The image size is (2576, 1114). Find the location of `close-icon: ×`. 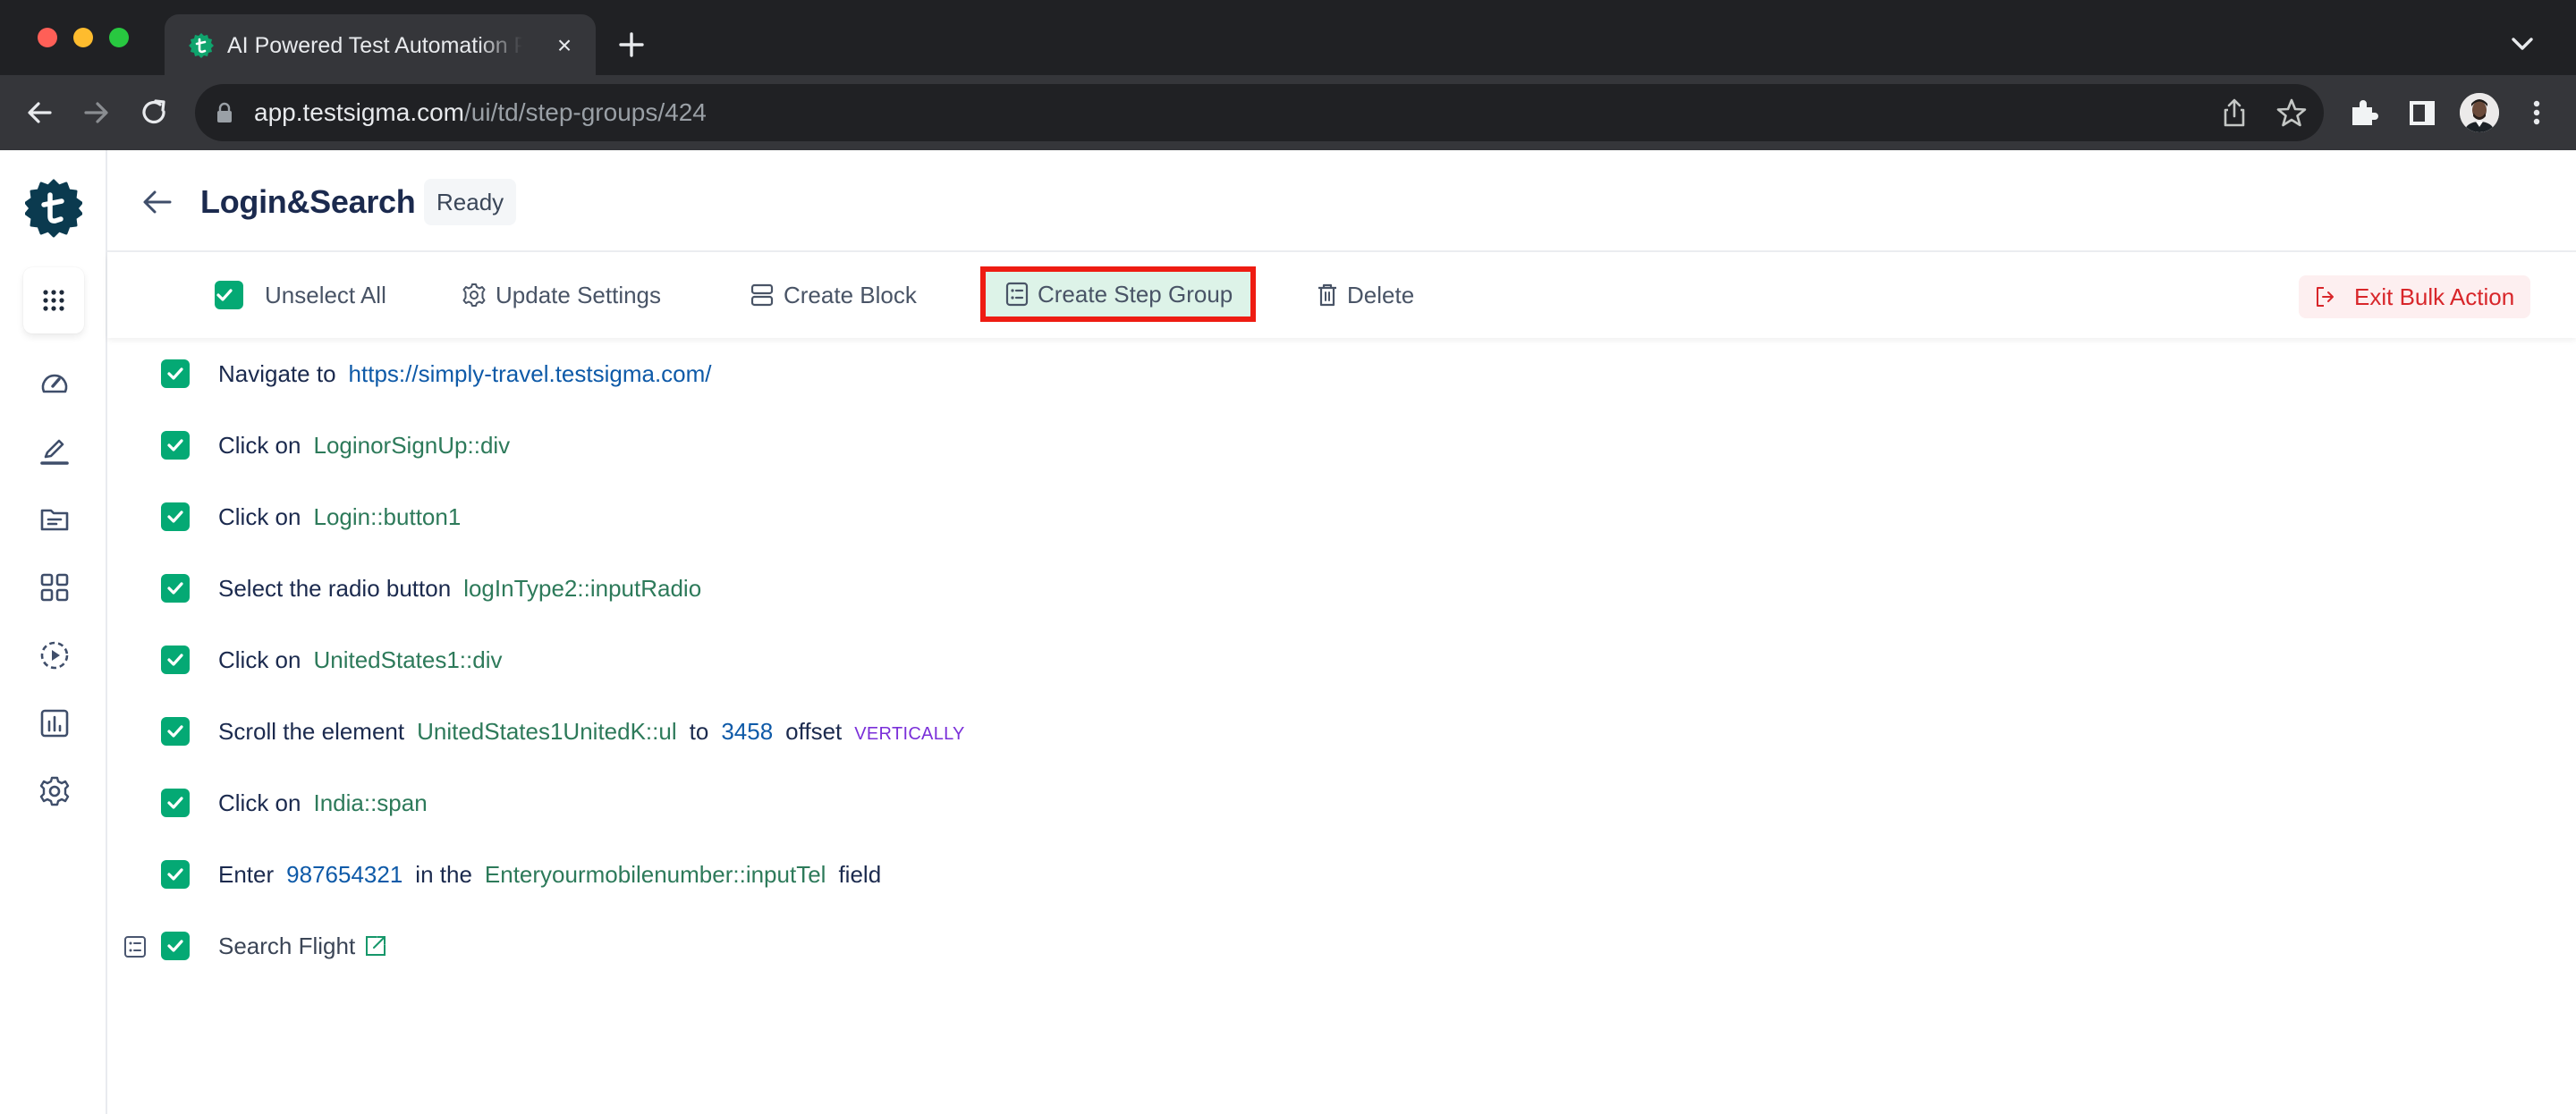

close-icon: × is located at coordinates (564, 46).